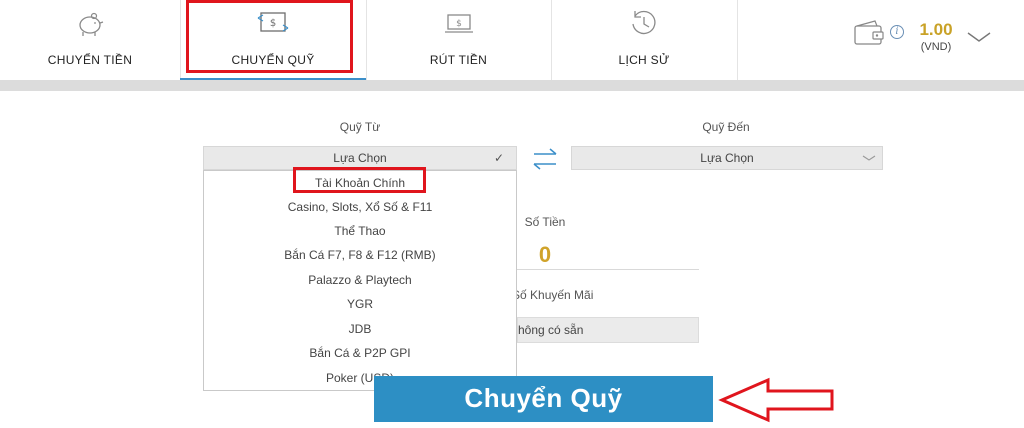  Describe the element at coordinates (869, 33) in the screenshot. I see `wallet-icon` at that location.